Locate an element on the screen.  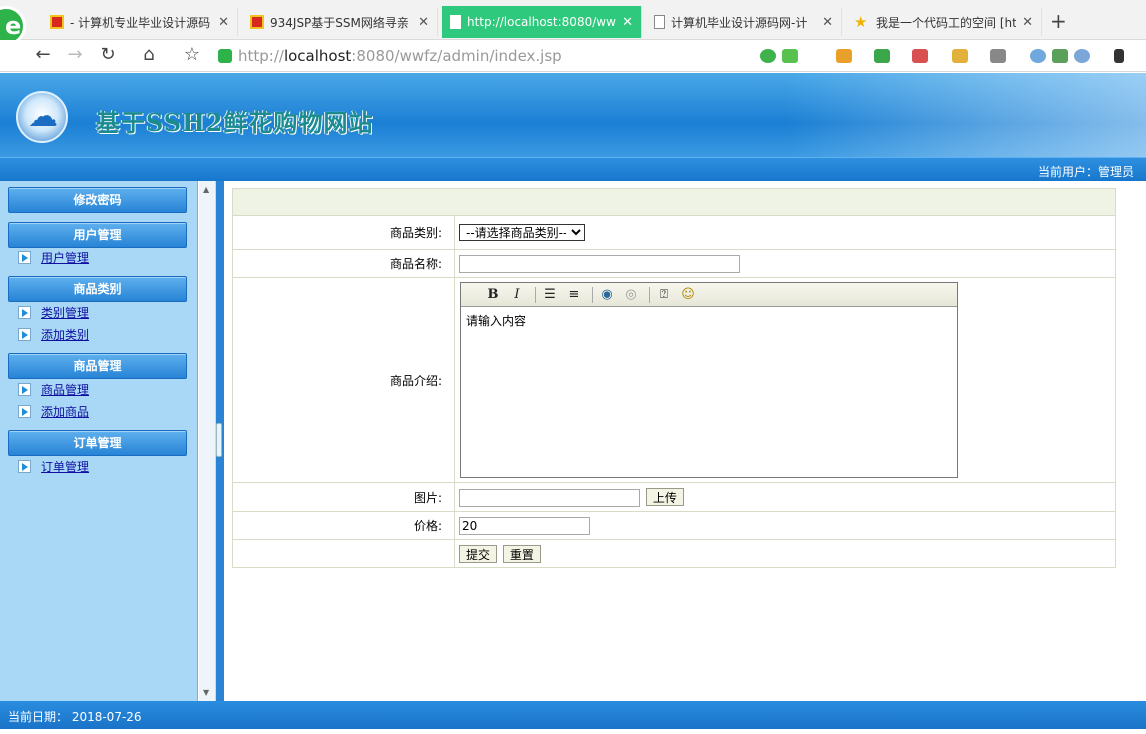
intro-label: 商品介绍: is located at coordinates (343, 380).